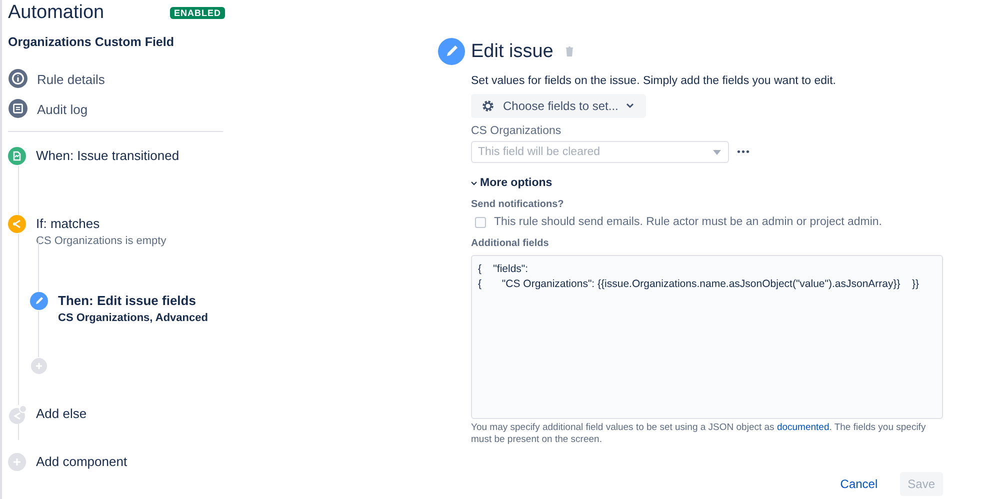 The width and height of the screenshot is (999, 499). Describe the element at coordinates (108, 155) in the screenshot. I see `component-title: When: Issue transitioned` at that location.